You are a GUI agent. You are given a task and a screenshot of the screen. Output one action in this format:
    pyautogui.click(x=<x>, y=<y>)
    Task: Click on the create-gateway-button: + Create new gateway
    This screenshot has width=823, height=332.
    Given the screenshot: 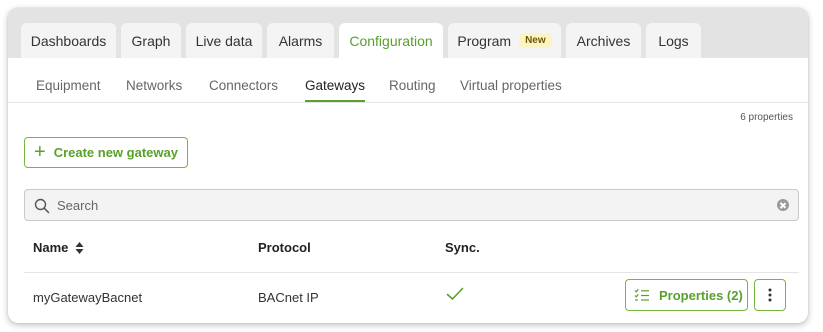 What is the action you would take?
    pyautogui.click(x=106, y=152)
    